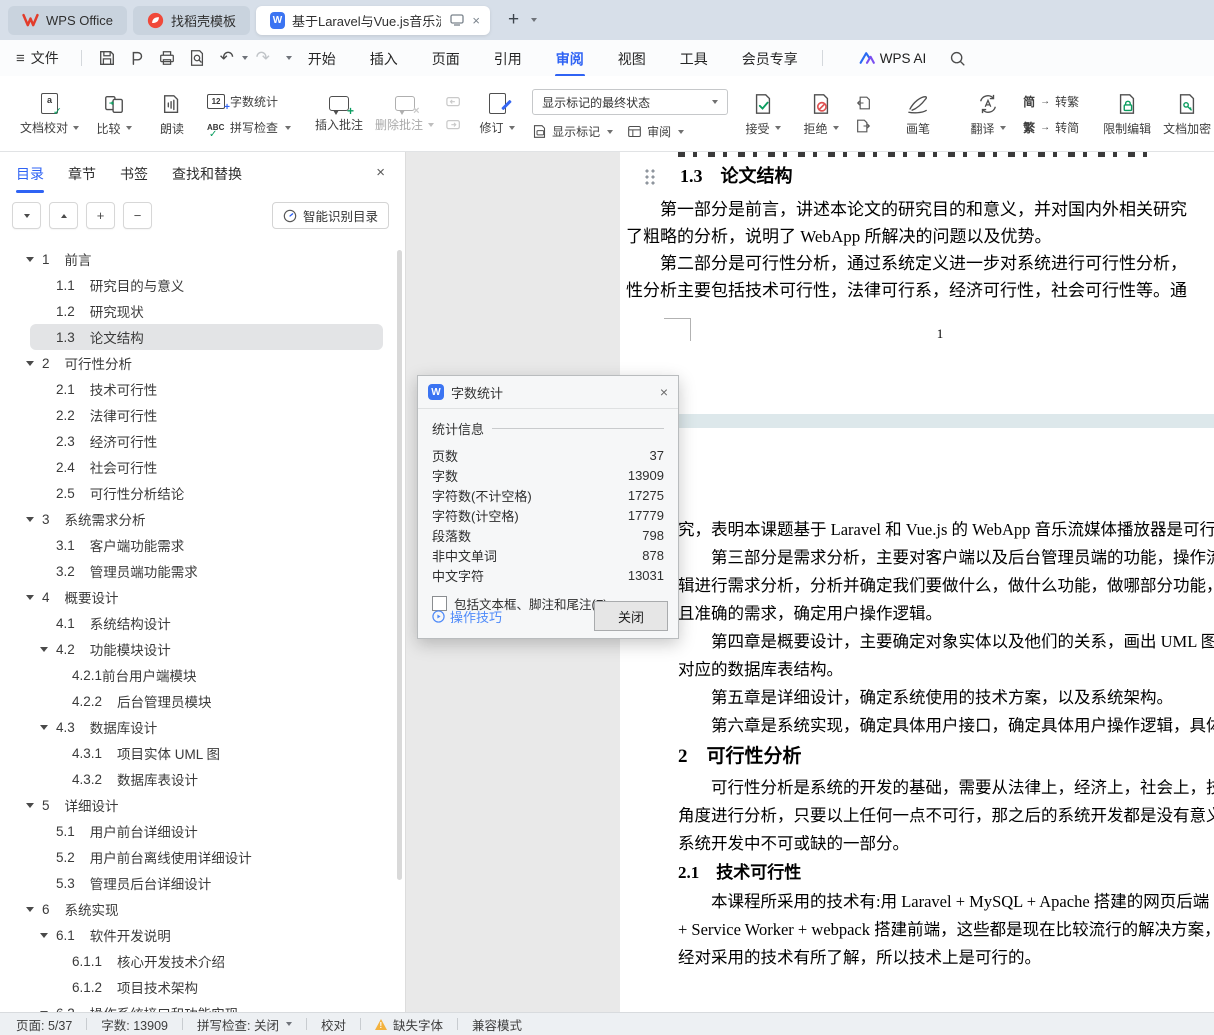 The image size is (1214, 1035). Describe the element at coordinates (322, 58) in the screenshot. I see `tab-home: 开始` at that location.